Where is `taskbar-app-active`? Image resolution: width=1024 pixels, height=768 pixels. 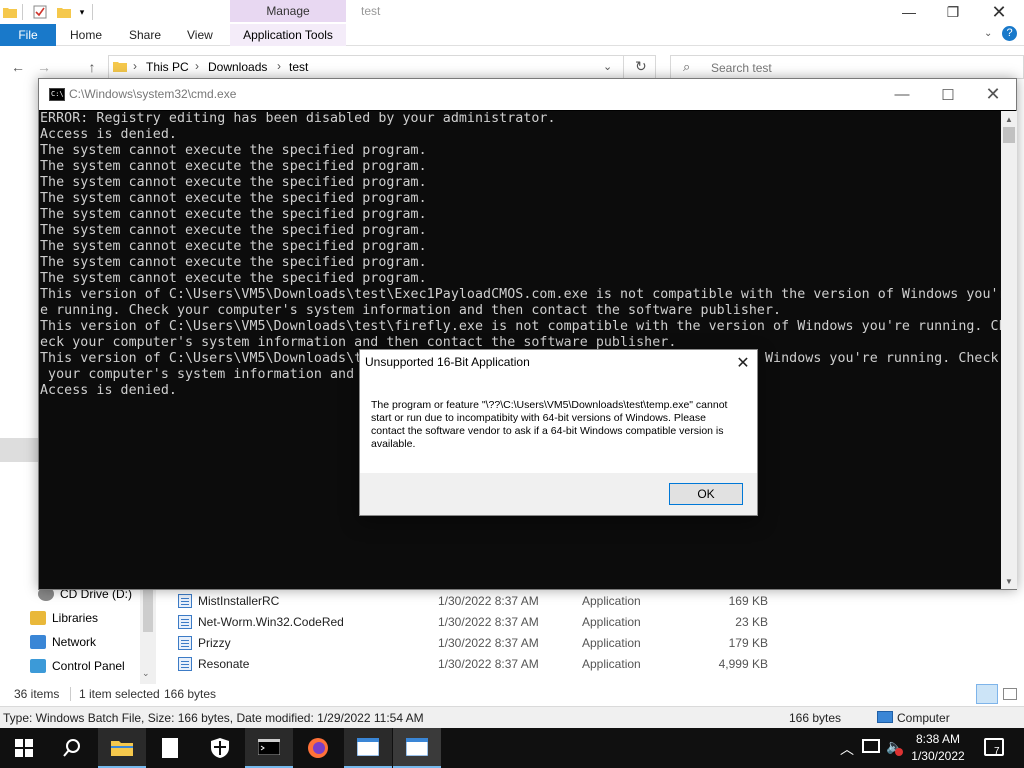
taskbar-app-active is located at coordinates (417, 748).